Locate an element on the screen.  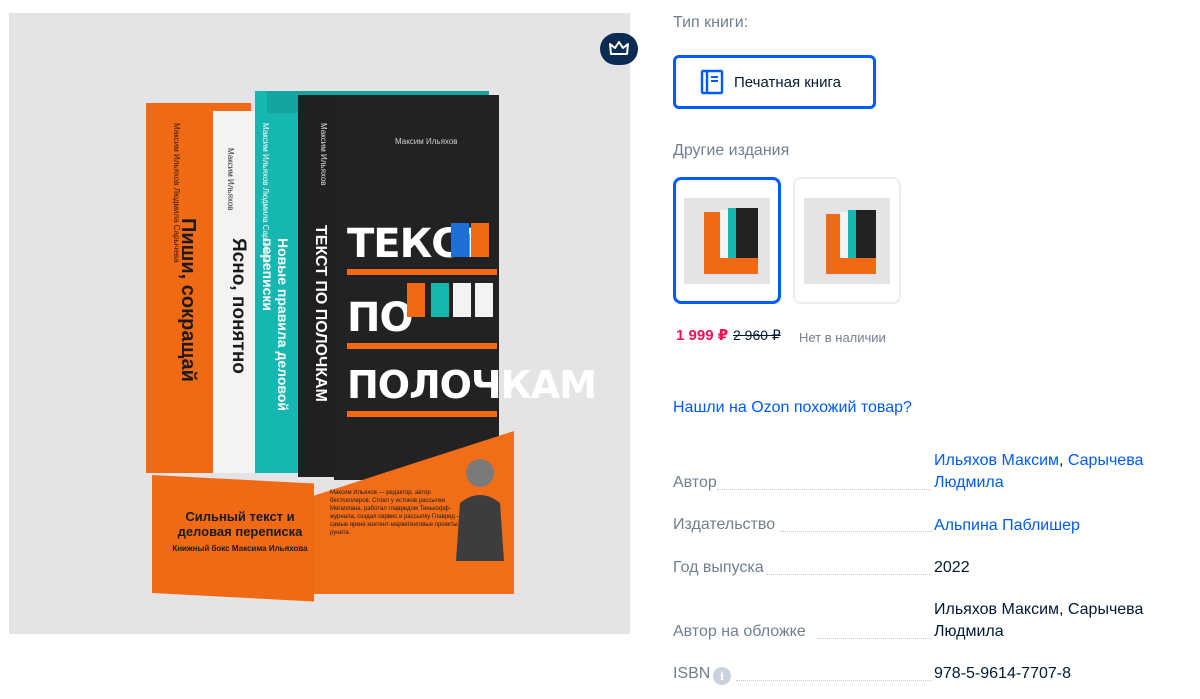
crown-icon is located at coordinates (619, 48).